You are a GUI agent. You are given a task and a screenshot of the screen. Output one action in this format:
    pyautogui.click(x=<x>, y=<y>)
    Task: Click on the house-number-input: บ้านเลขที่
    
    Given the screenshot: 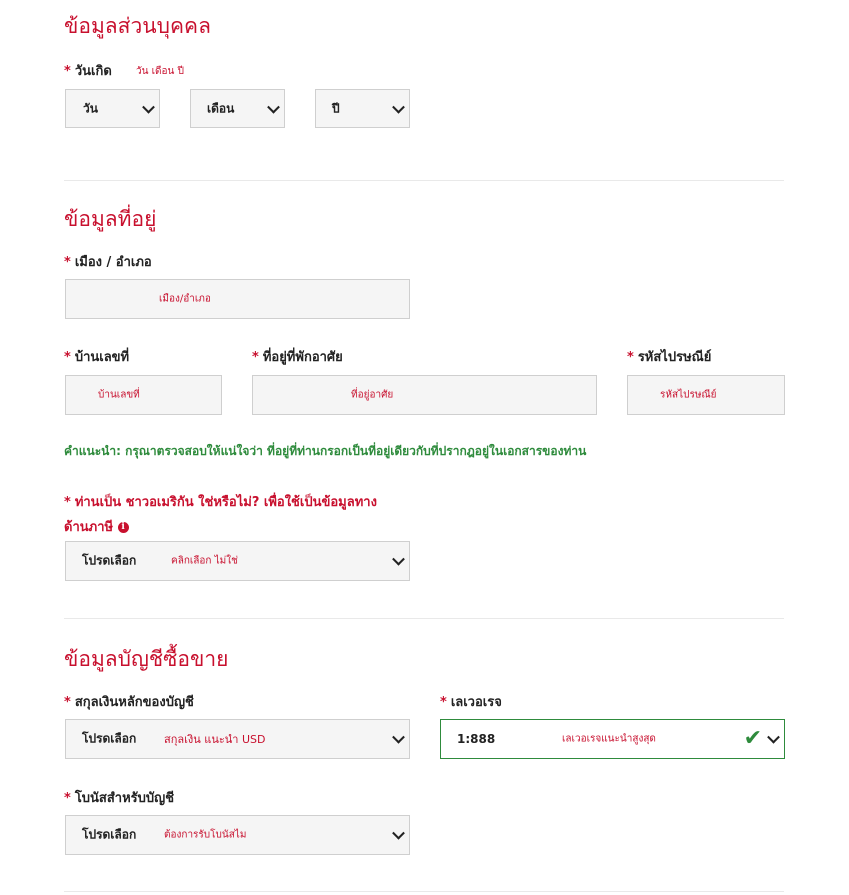 What is the action you would take?
    pyautogui.click(x=143, y=395)
    